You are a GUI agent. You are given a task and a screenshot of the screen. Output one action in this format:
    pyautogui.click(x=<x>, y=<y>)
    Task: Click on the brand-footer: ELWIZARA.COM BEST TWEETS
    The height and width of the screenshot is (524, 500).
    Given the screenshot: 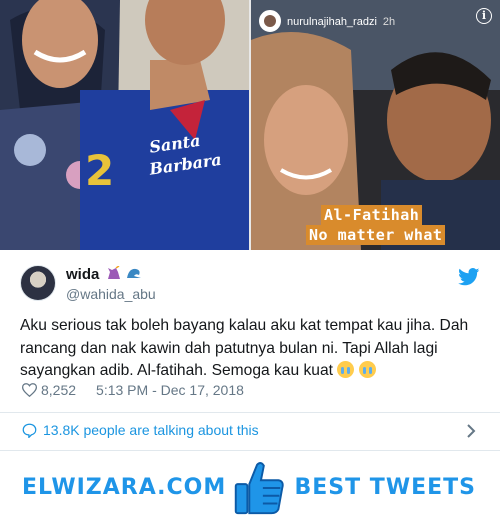 What is the action you would take?
    pyautogui.click(x=250, y=487)
    